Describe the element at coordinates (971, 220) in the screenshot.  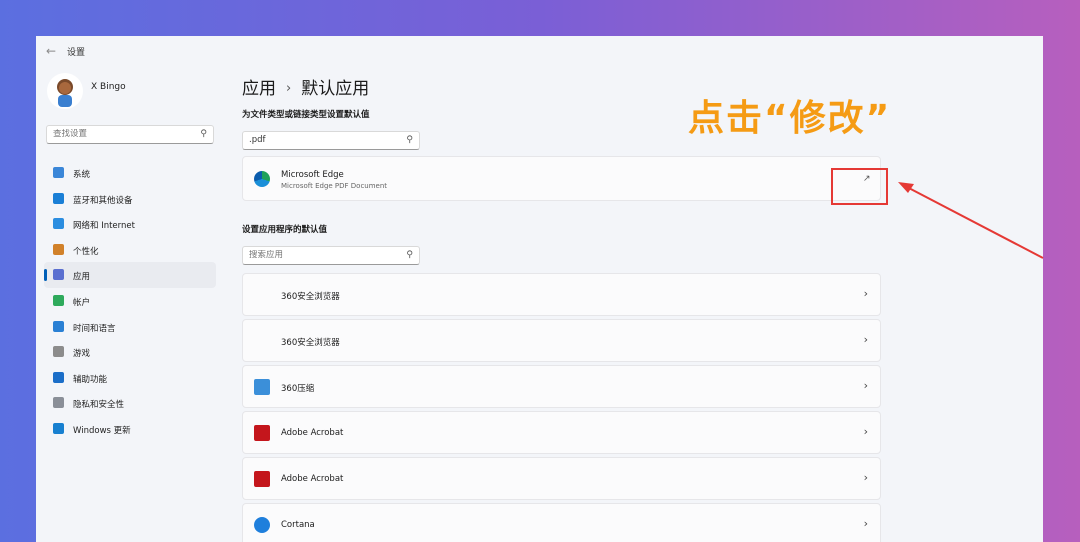
I see `annotation-arrow` at that location.